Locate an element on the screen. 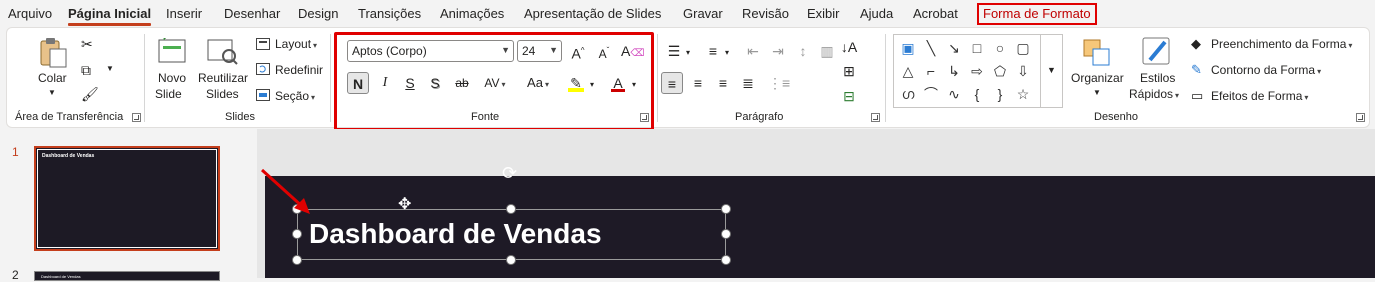 The height and width of the screenshot is (282, 1375). line-spacing-icon: ↕ is located at coordinates (803, 51).